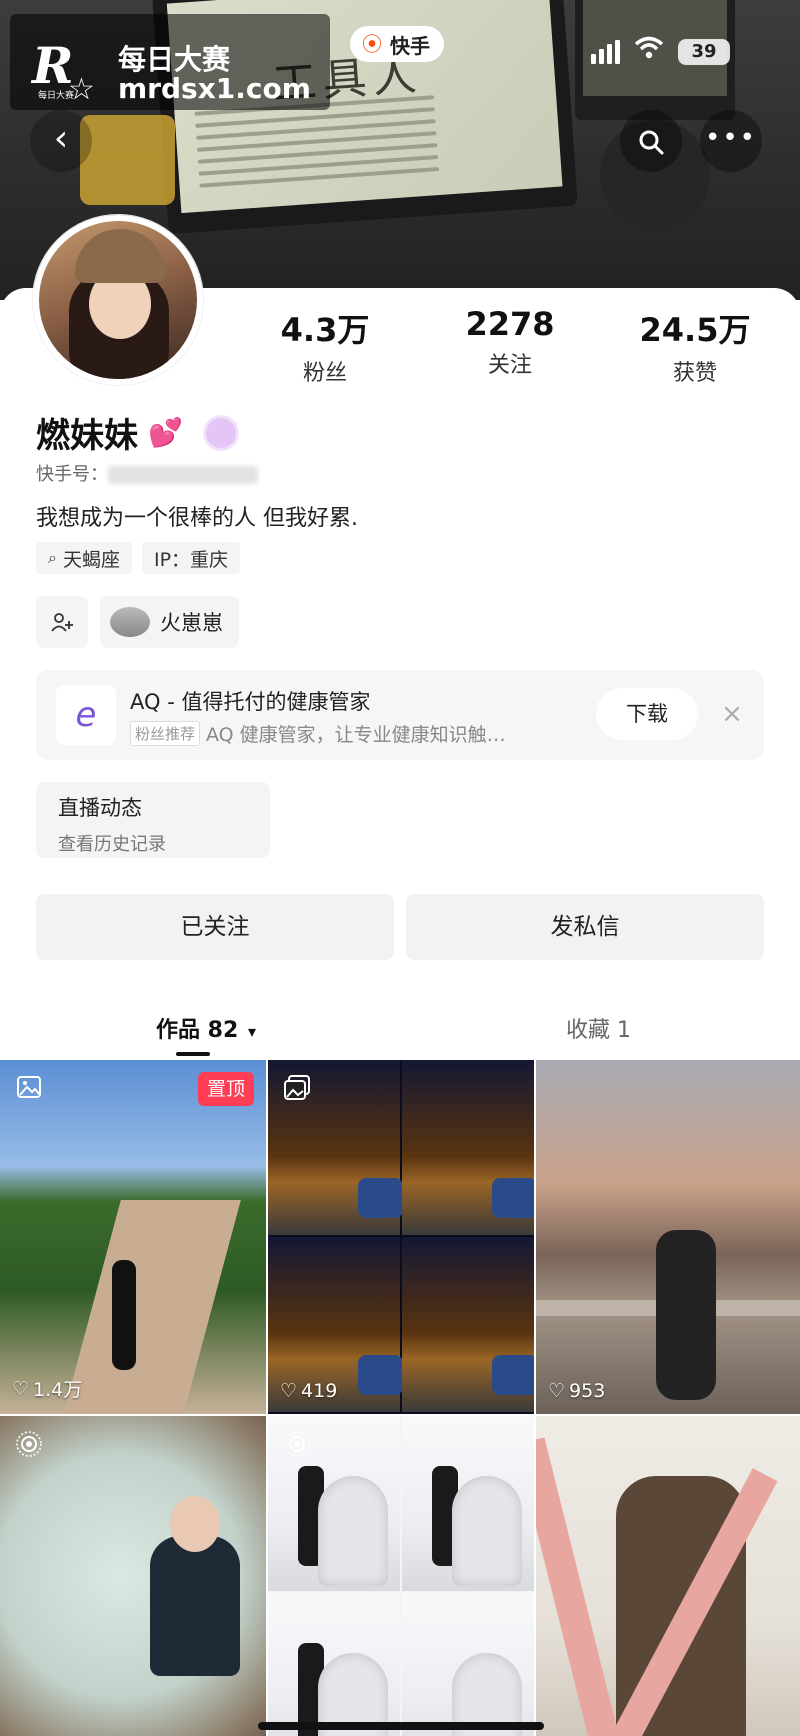 Image resolution: width=800 pixels, height=1736 pixels. Describe the element at coordinates (297, 1089) in the screenshot. I see `album-icon` at that location.